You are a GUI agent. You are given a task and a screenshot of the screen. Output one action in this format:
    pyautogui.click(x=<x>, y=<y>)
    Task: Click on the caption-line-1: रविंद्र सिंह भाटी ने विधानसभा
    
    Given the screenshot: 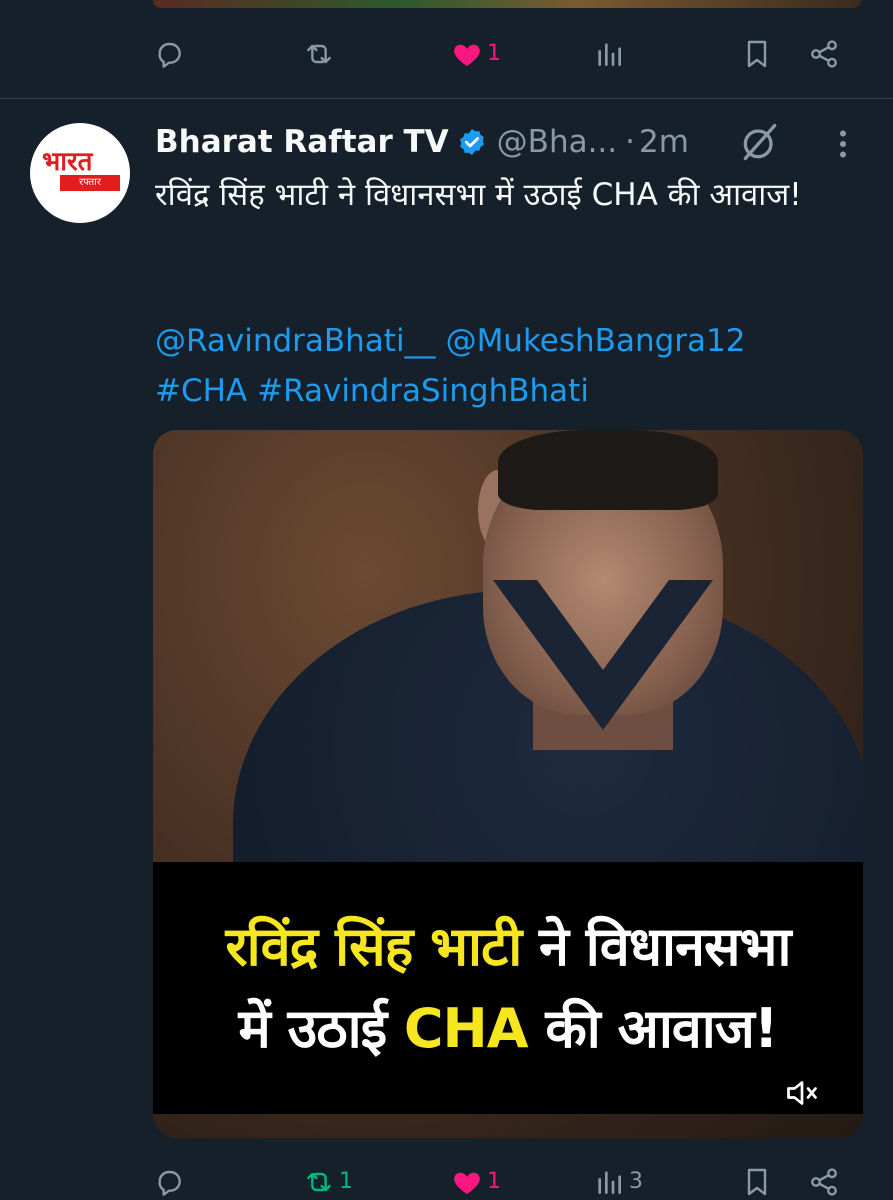 What is the action you would take?
    pyautogui.click(x=508, y=947)
    